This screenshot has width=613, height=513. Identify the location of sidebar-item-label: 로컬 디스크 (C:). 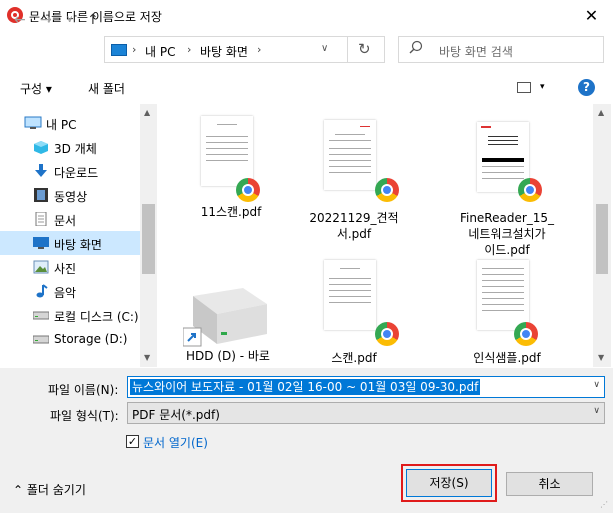
(96, 317).